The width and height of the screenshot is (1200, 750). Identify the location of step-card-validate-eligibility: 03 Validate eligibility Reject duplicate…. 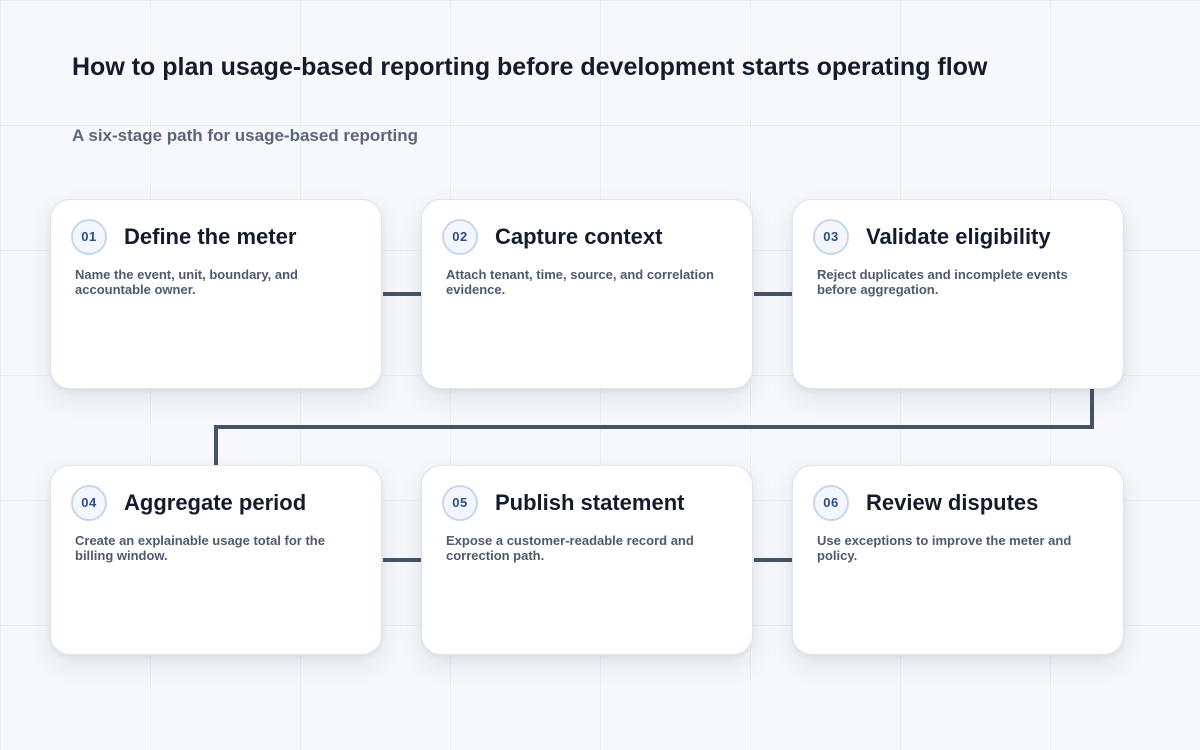
(958, 294).